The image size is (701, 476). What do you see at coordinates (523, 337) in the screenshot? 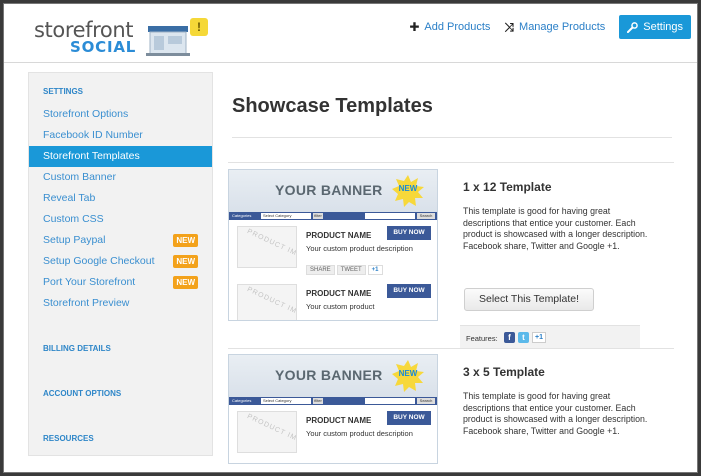
I see `twitter-icon: t` at bounding box center [523, 337].